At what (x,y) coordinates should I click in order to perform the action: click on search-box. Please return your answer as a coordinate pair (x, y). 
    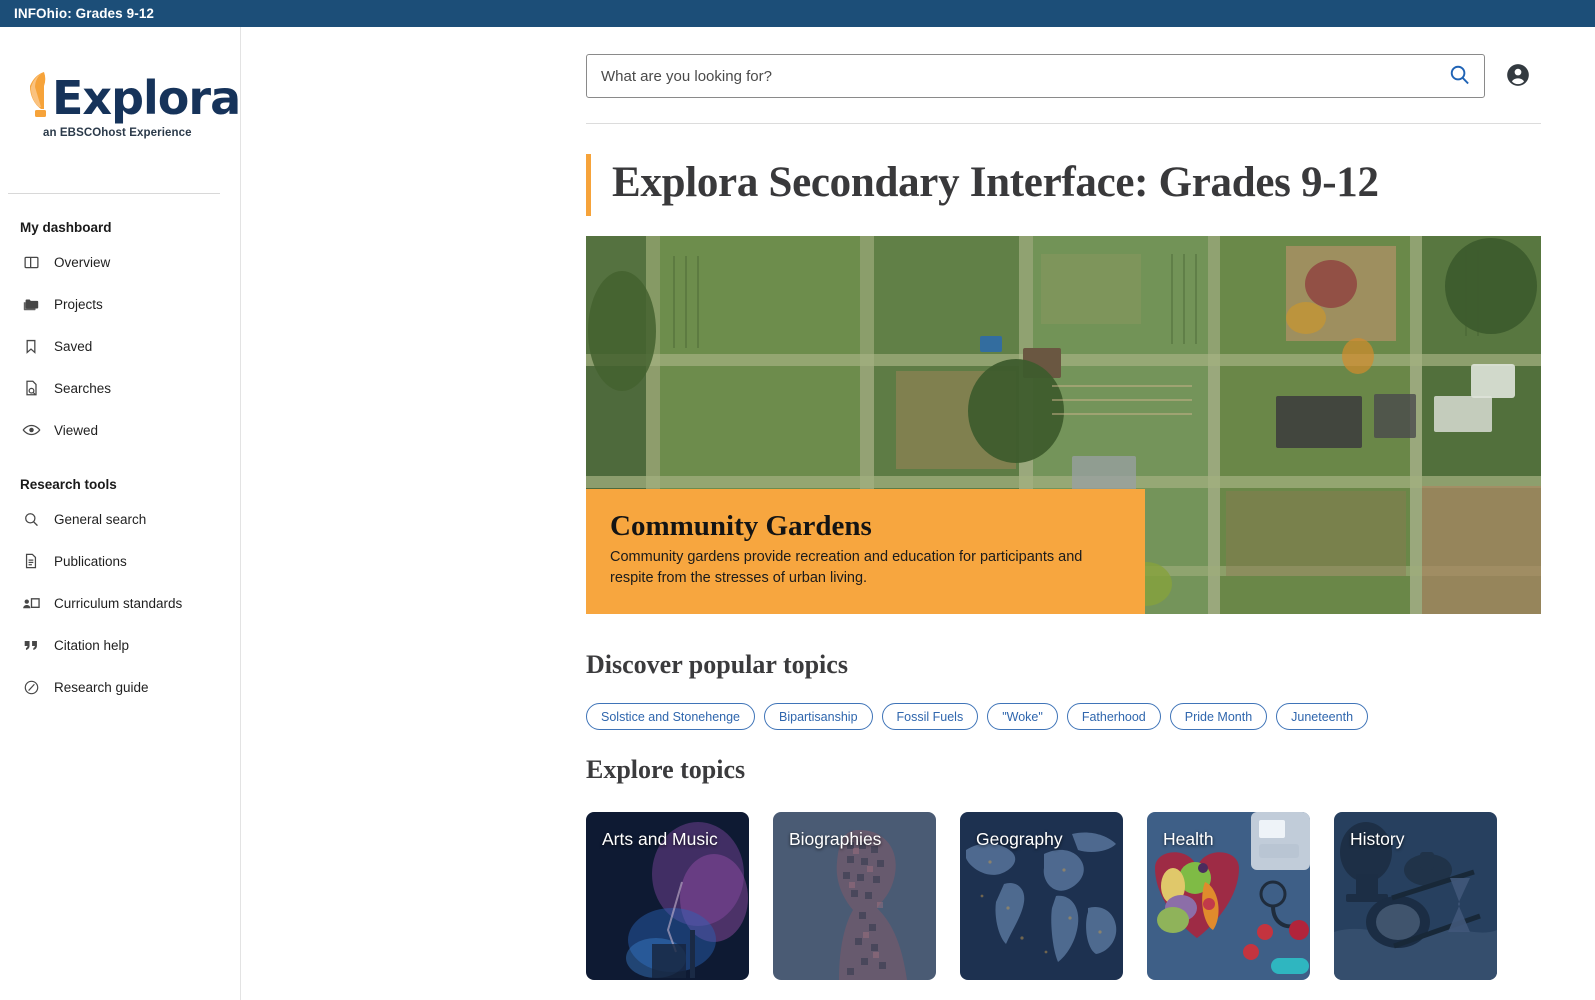
    Looking at the image, I should click on (1035, 76).